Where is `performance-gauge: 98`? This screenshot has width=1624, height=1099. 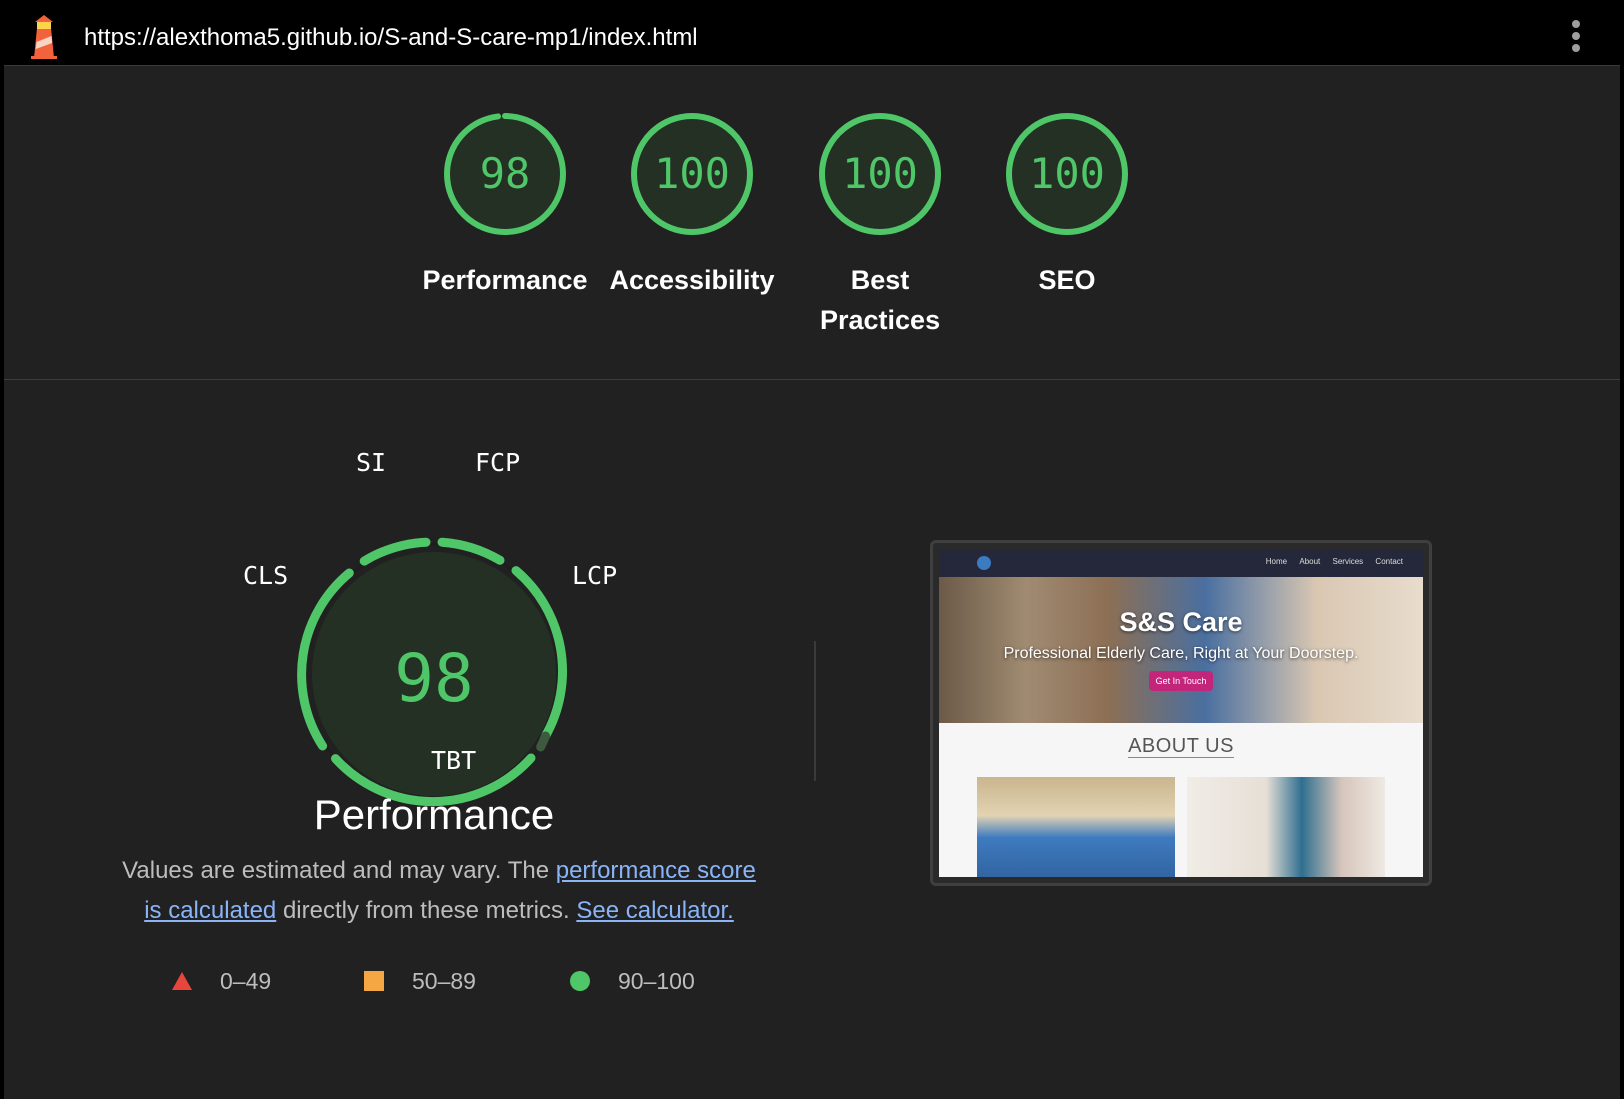
performance-gauge: 98 is located at coordinates (432, 672).